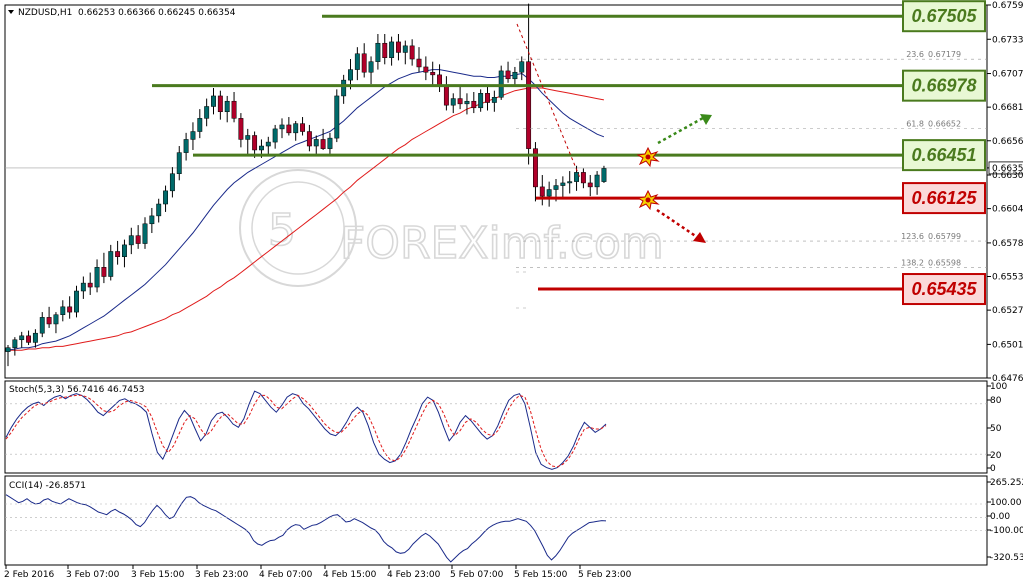 The height and width of the screenshot is (586, 1023). Describe the element at coordinates (614, 133) in the screenshot. I see `annotations` at that location.